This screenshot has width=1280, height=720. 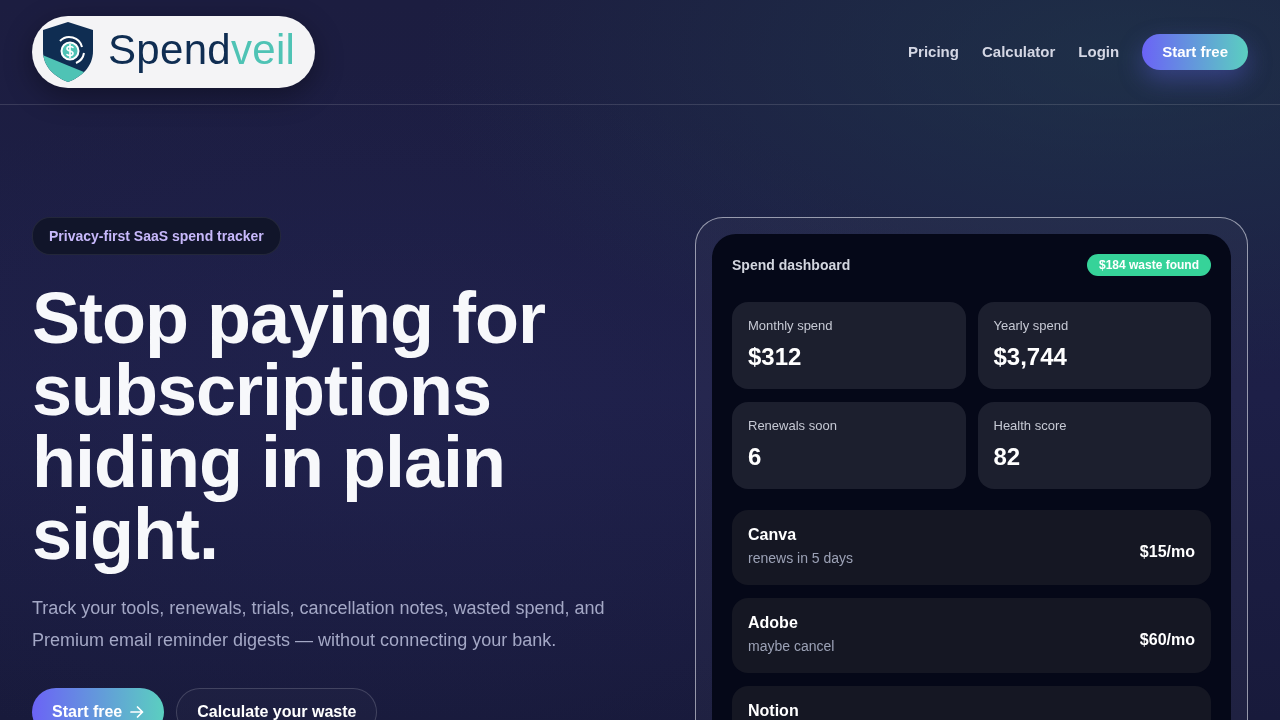 I want to click on start-free-button: Start free, so click(x=98, y=704).